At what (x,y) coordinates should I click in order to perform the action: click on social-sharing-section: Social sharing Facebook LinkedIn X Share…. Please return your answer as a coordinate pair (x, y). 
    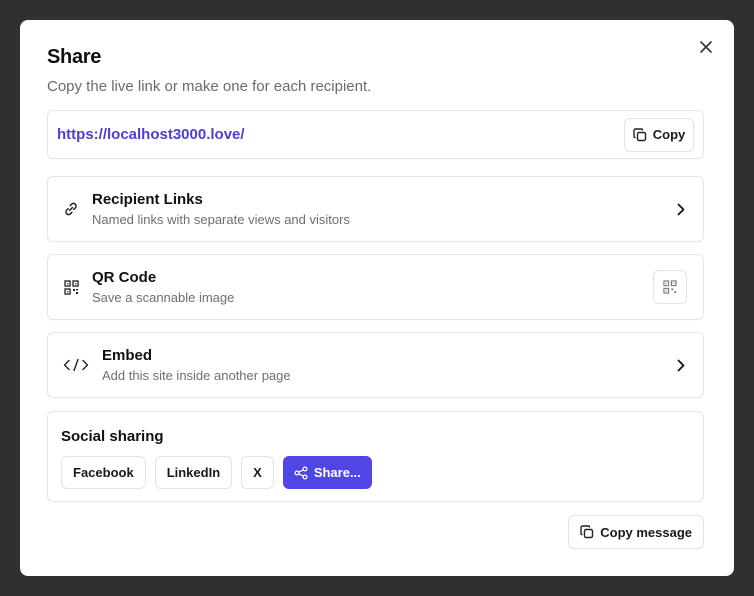
    Looking at the image, I should click on (375, 456).